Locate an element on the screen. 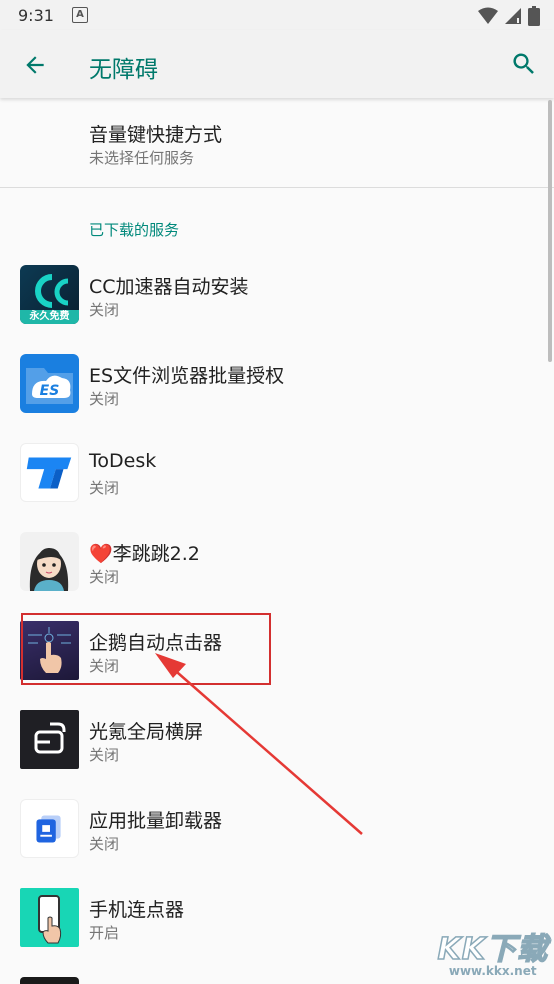 The image size is (554, 984). watermark: KK下载 www.kkx.net is located at coordinates (493, 951).